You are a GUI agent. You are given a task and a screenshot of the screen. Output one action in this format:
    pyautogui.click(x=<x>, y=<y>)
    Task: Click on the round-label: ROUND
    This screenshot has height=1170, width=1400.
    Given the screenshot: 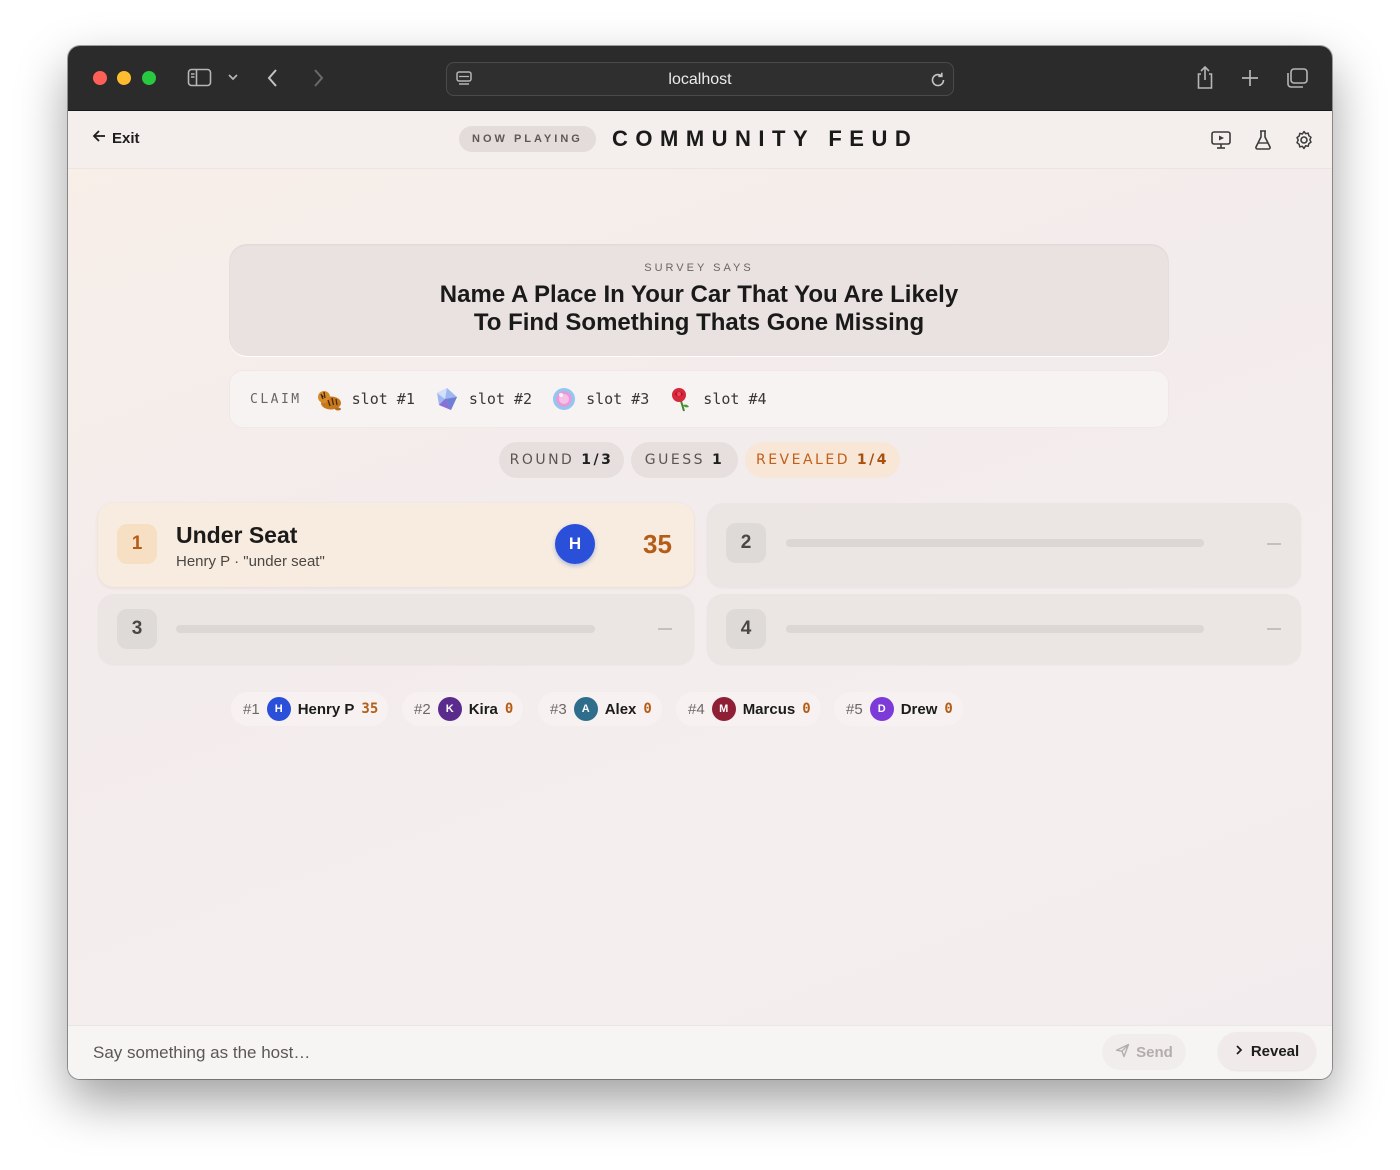 What is the action you would take?
    pyautogui.click(x=542, y=460)
    